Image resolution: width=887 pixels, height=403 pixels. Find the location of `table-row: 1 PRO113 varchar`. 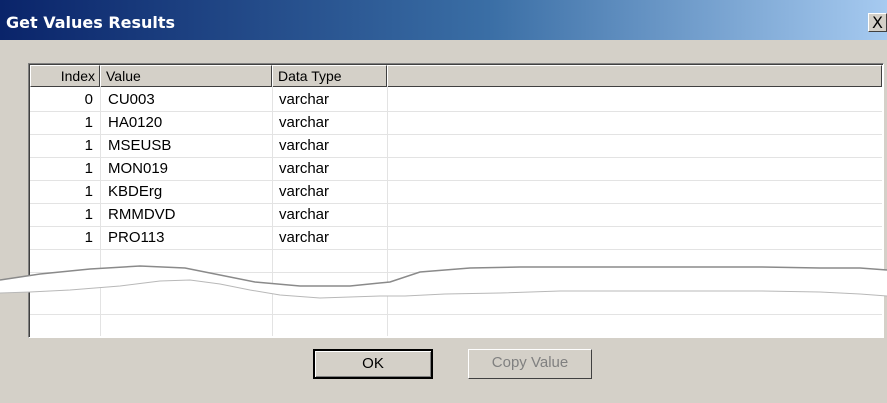

table-row: 1 PRO113 varchar is located at coordinates (456, 237).